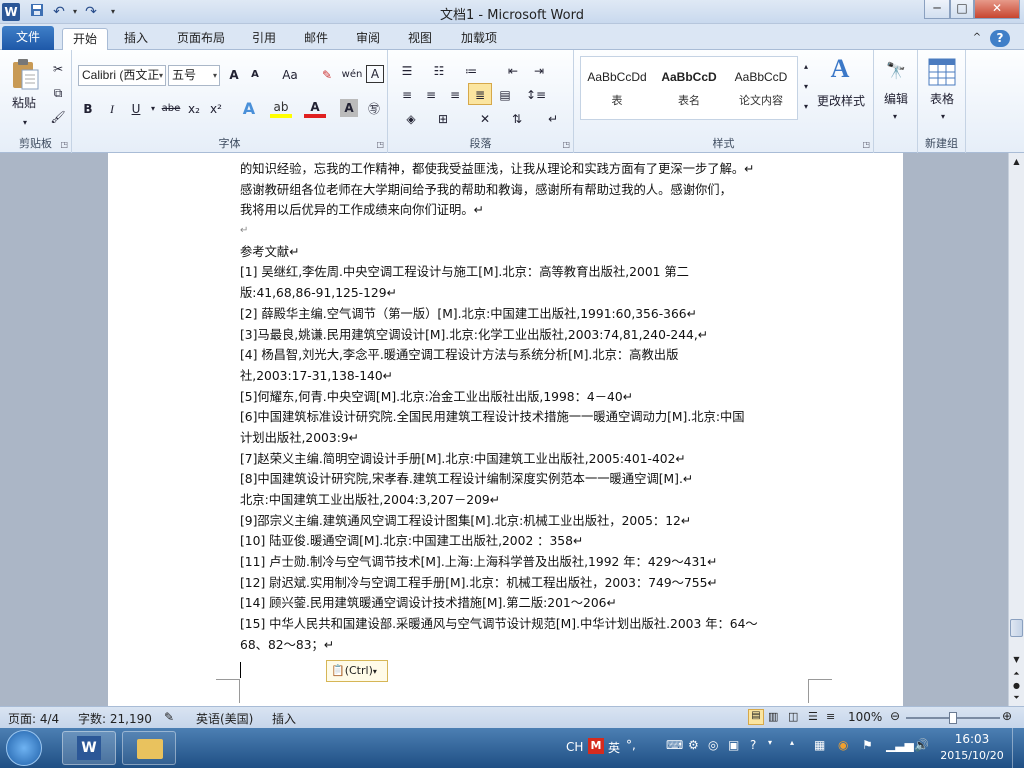  What do you see at coordinates (517, 119) in the screenshot?
I see `sort-icon: ⇅` at bounding box center [517, 119].